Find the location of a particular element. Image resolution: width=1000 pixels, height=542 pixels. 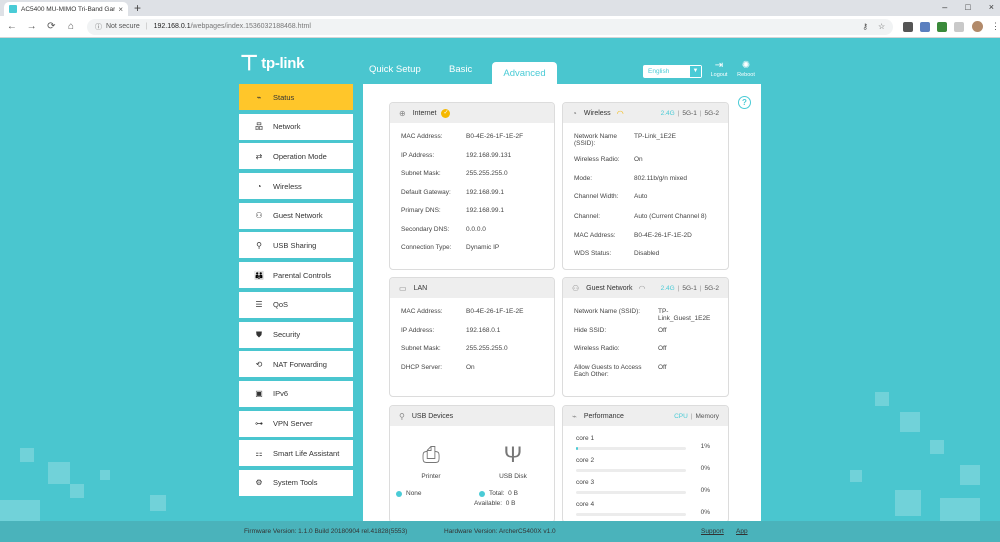

not-secure-label: Not secure is located at coordinates (122, 26).